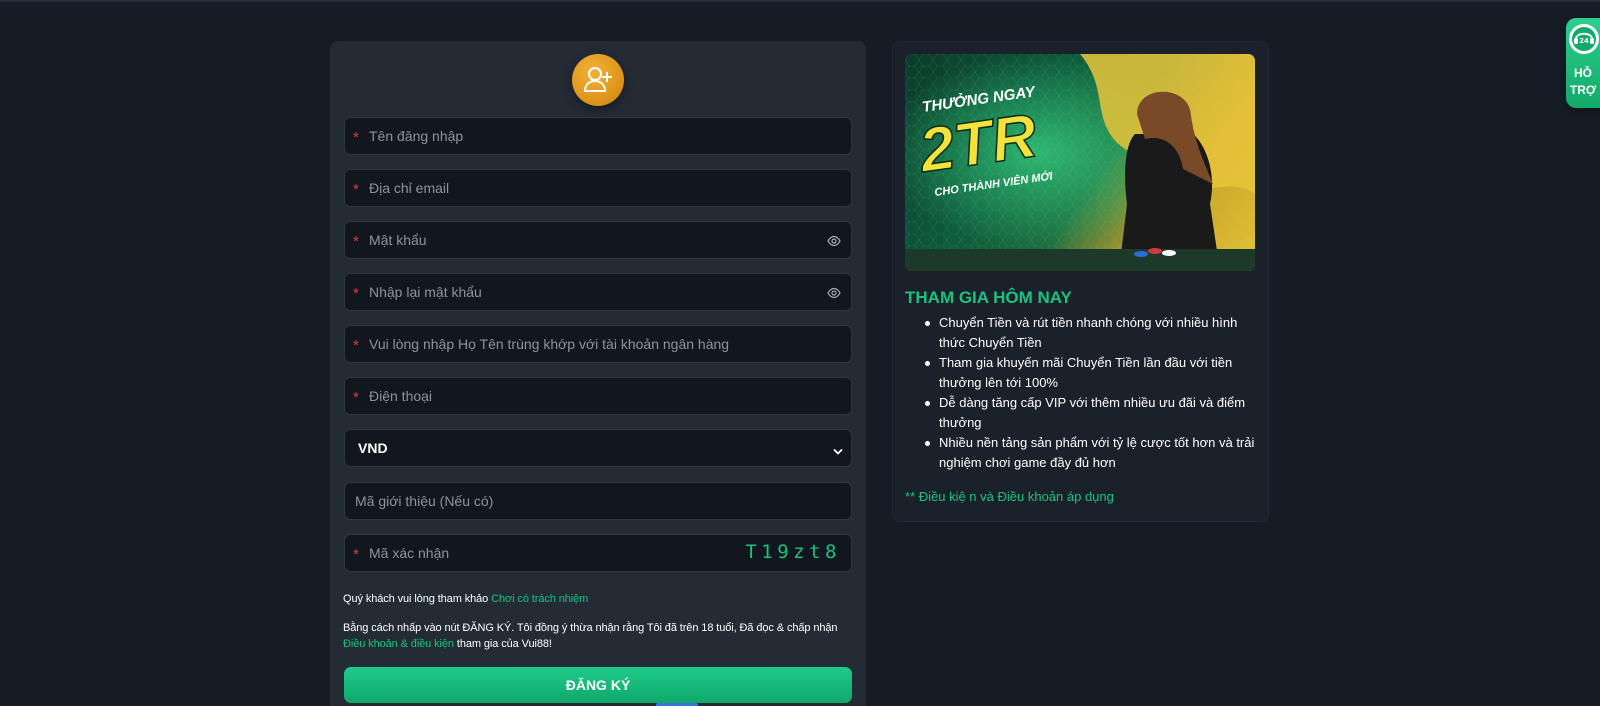  Describe the element at coordinates (416, 136) in the screenshot. I see `username-placeholder: Tên đăng nhập` at that location.